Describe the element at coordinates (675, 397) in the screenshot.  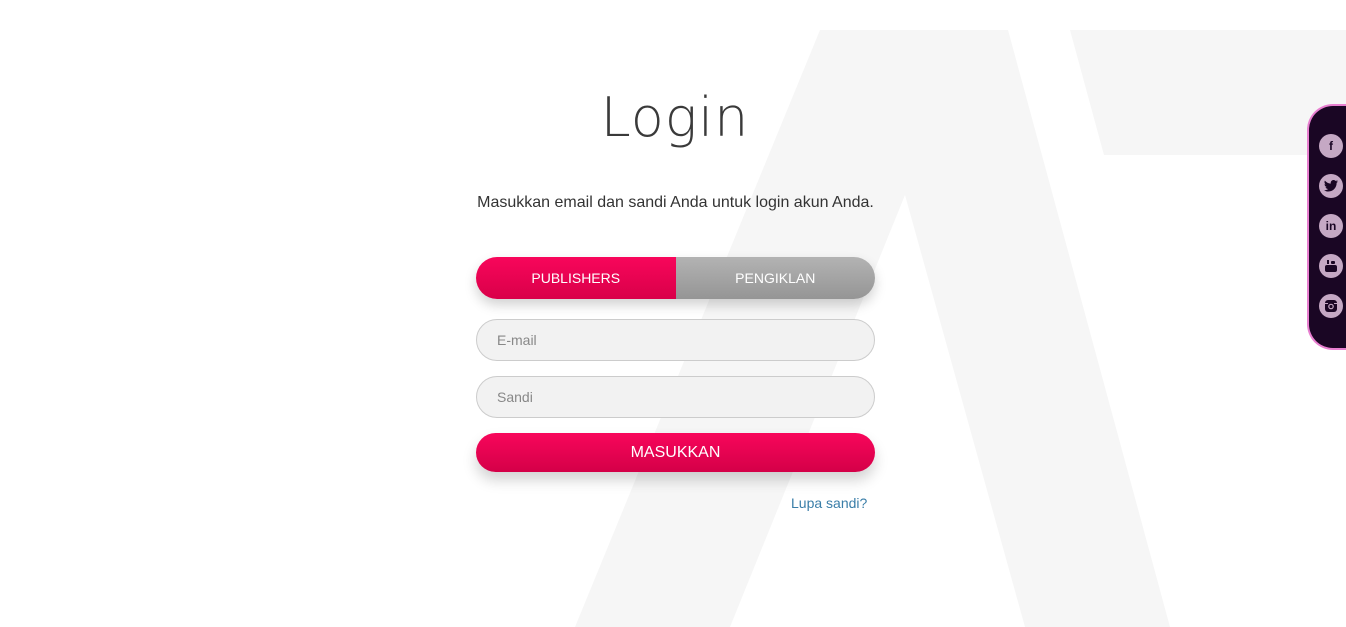
I see `password-field` at that location.